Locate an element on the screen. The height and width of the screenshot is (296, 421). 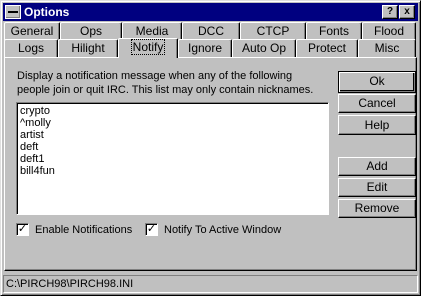
tab-label: Ops is located at coordinates (90, 31).